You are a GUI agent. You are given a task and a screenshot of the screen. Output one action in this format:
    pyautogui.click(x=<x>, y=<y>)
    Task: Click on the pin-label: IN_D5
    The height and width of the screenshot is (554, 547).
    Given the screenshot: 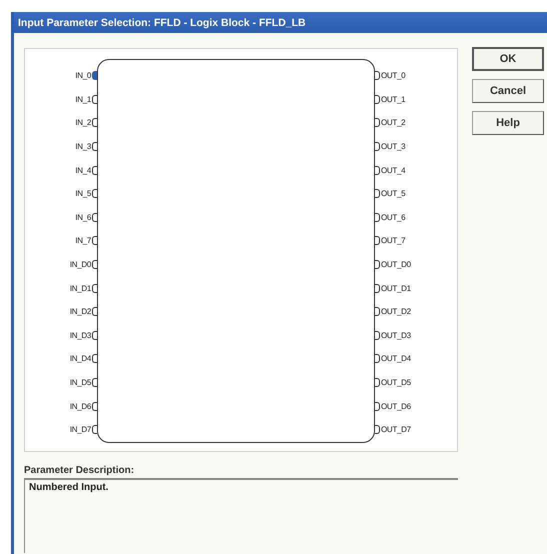 What is the action you would take?
    pyautogui.click(x=80, y=383)
    